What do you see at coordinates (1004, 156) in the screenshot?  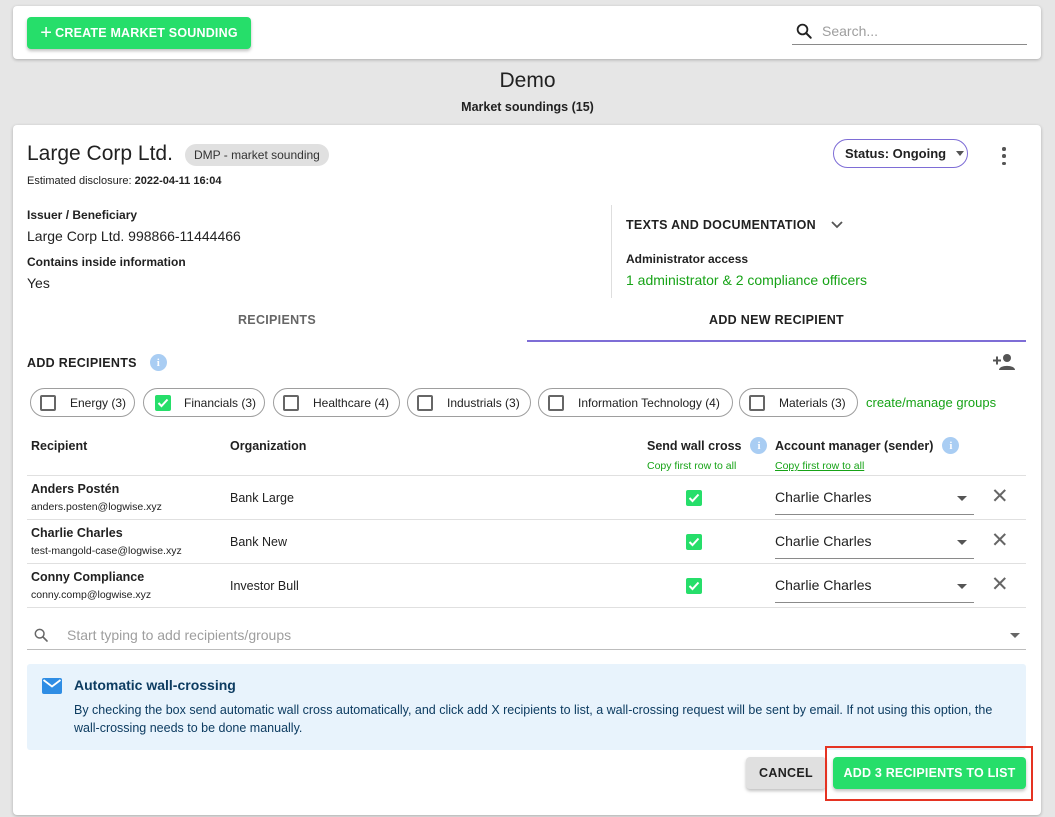 I see `more-options-icon` at bounding box center [1004, 156].